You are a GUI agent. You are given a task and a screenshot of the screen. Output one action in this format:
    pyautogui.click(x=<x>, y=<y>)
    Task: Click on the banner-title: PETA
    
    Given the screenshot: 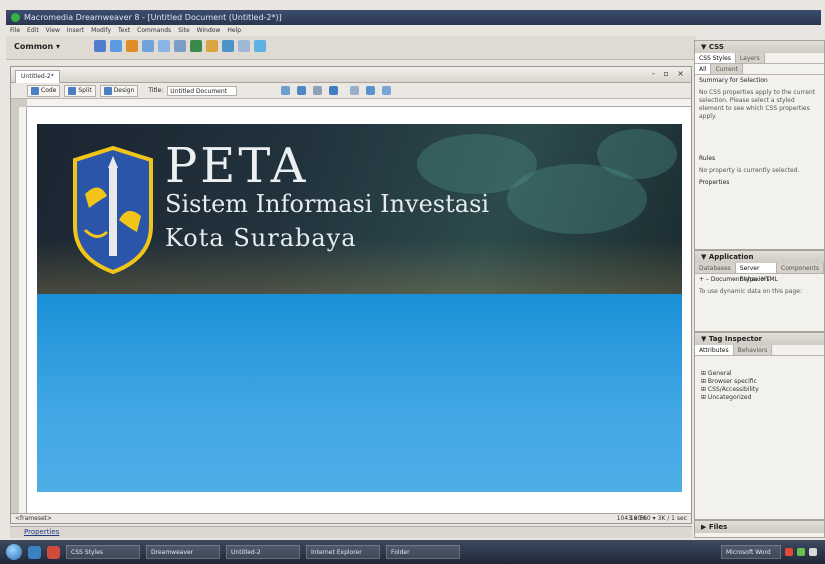 What is the action you would take?
    pyautogui.click(x=237, y=166)
    